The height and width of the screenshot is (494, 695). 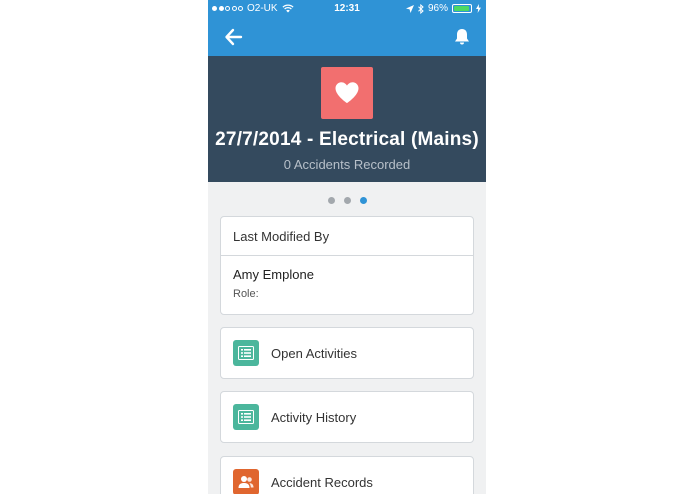 I want to click on status-right: 96%, so click(x=443, y=8).